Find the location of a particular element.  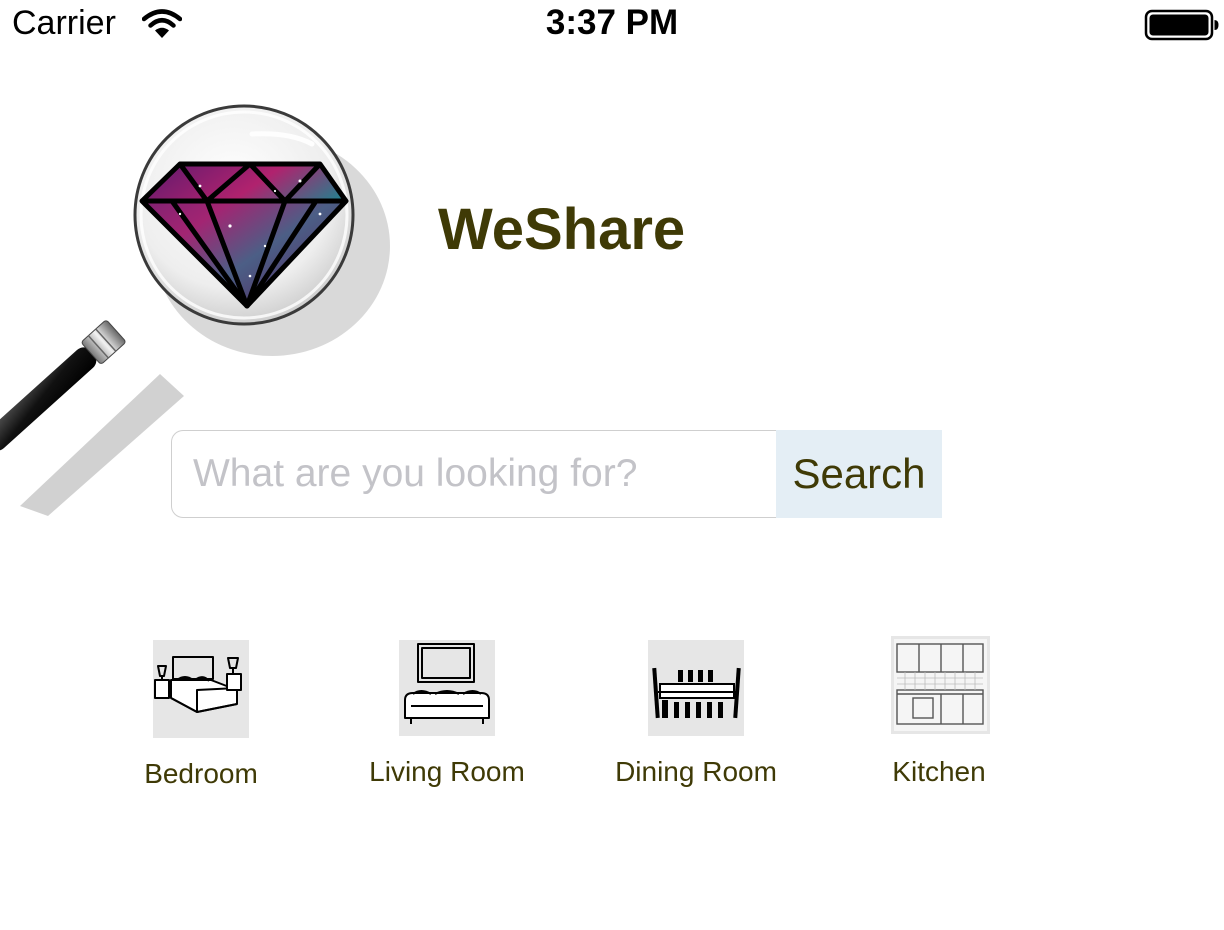

dining-room-icon is located at coordinates (696, 688).